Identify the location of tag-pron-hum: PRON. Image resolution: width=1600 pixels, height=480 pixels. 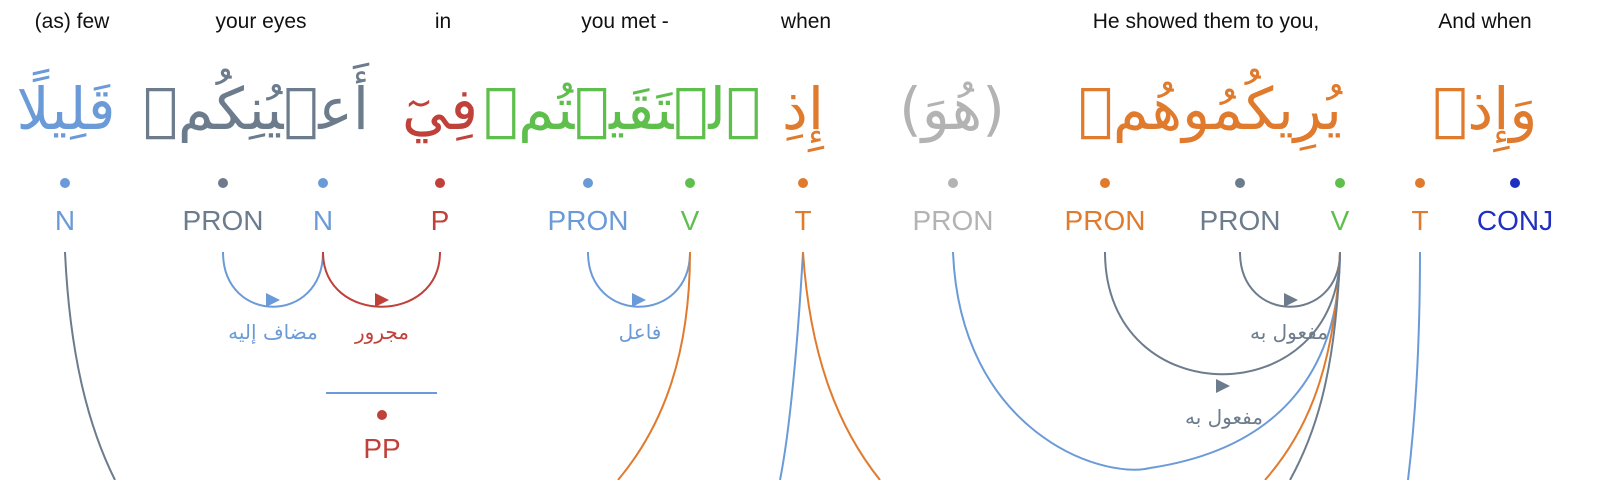
(1105, 220).